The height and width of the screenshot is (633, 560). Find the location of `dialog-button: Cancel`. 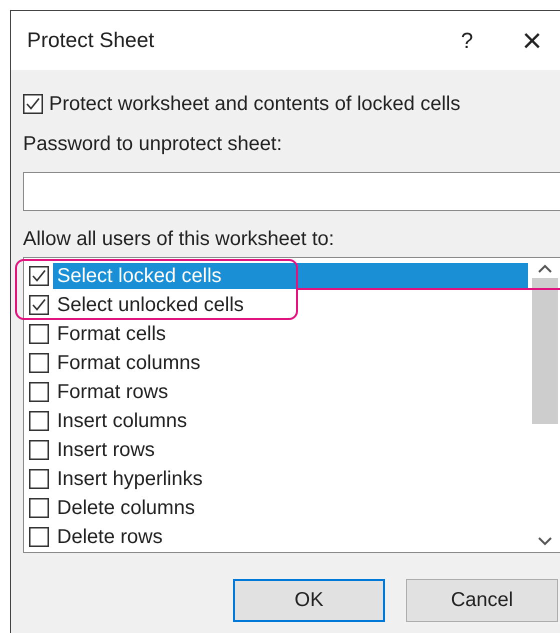

dialog-button: Cancel is located at coordinates (482, 600).